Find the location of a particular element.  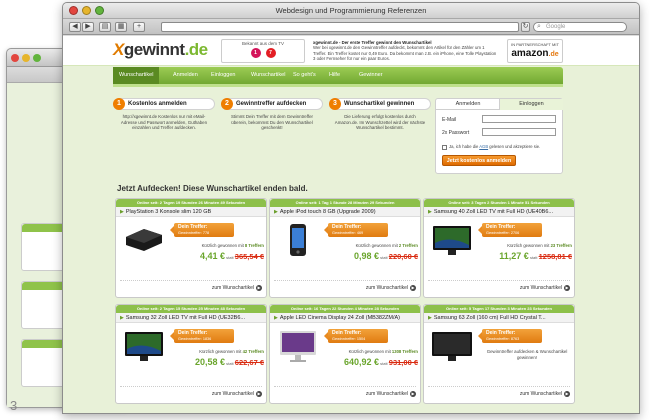

nav-item-6: Gewinner is located at coordinates (371, 75).